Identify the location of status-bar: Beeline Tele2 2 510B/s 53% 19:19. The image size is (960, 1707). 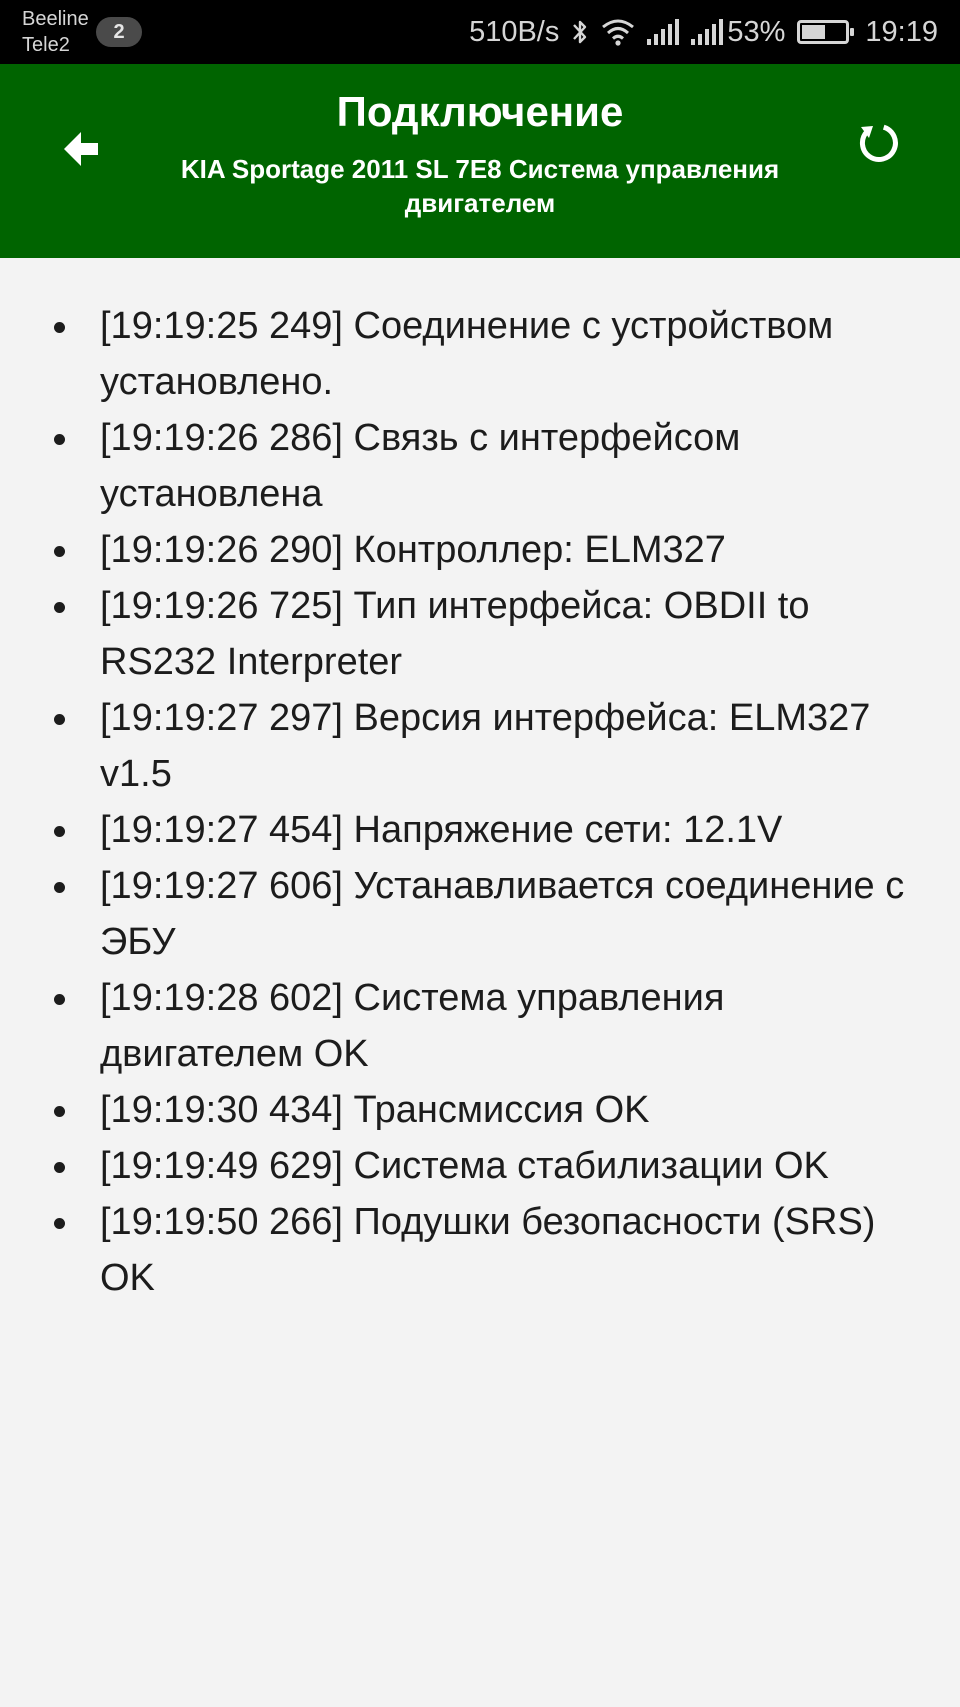
(480, 32).